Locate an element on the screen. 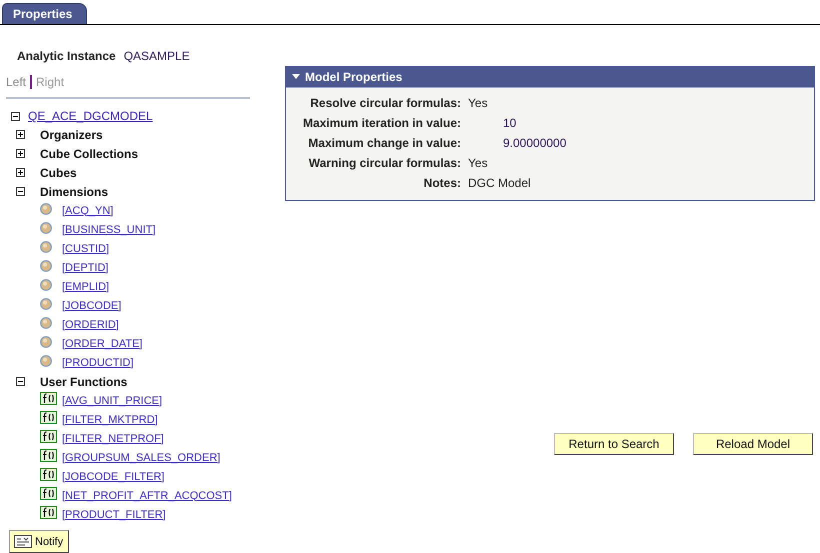 The width and height of the screenshot is (820, 553). tree-folder: Cube Collections is located at coordinates (89, 153).